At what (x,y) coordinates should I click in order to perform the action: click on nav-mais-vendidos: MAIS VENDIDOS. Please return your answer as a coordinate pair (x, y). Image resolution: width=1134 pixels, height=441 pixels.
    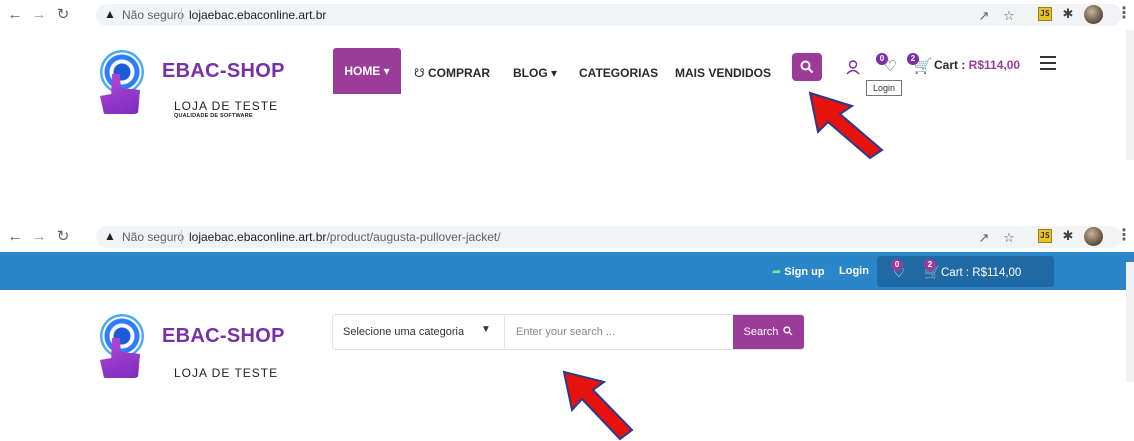
    Looking at the image, I should click on (723, 73).